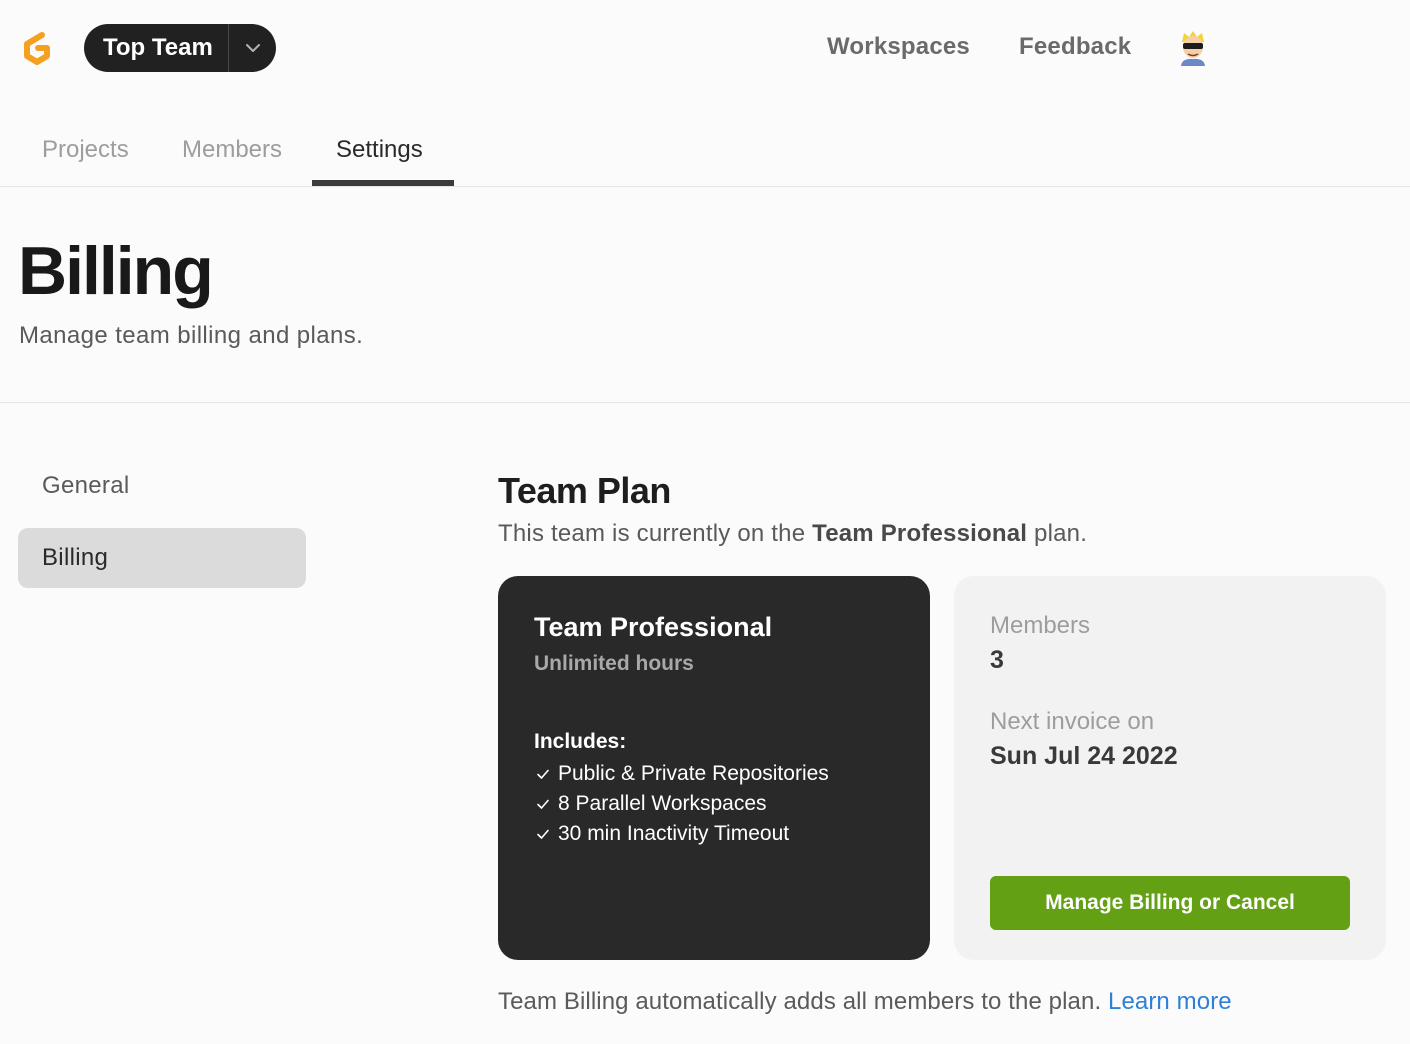 This screenshot has height=1044, width=1410. I want to click on gitpod-logo-icon, so click(36, 48).